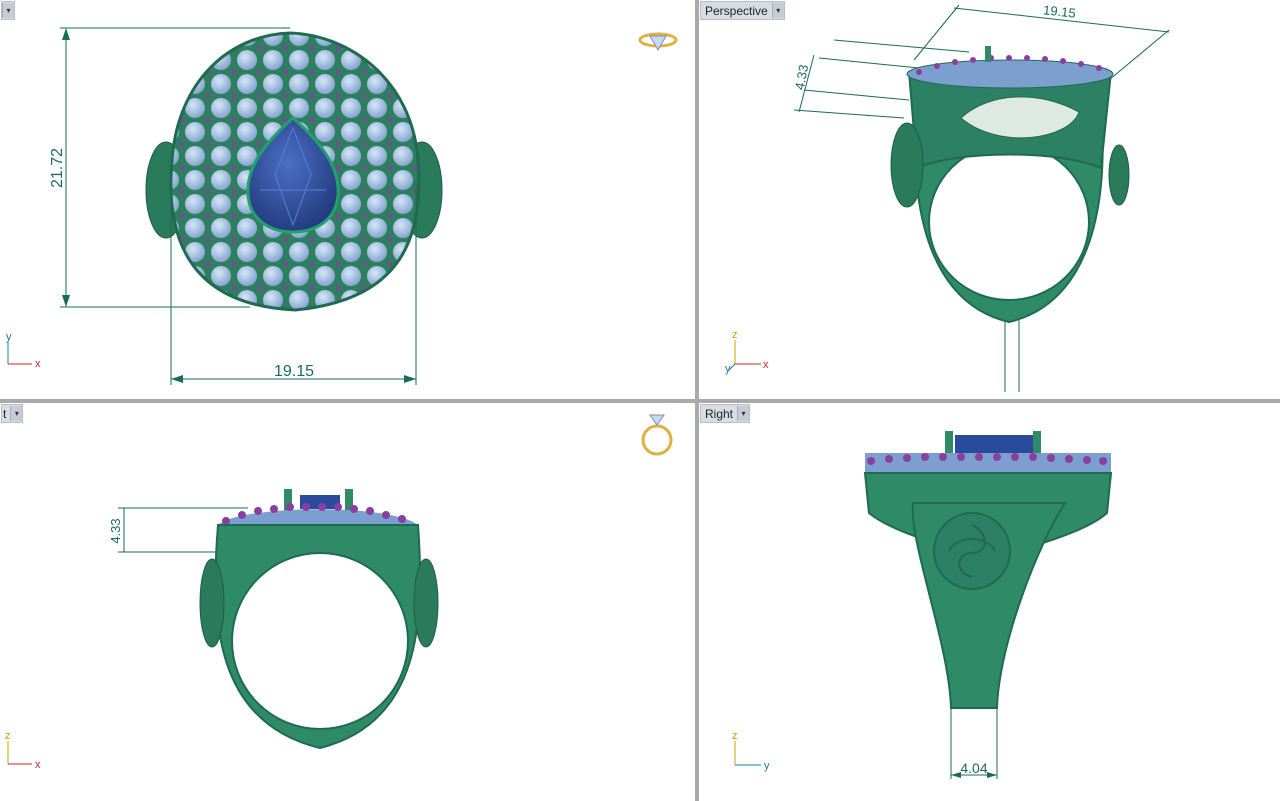  I want to click on side-medallion, so click(972, 551).